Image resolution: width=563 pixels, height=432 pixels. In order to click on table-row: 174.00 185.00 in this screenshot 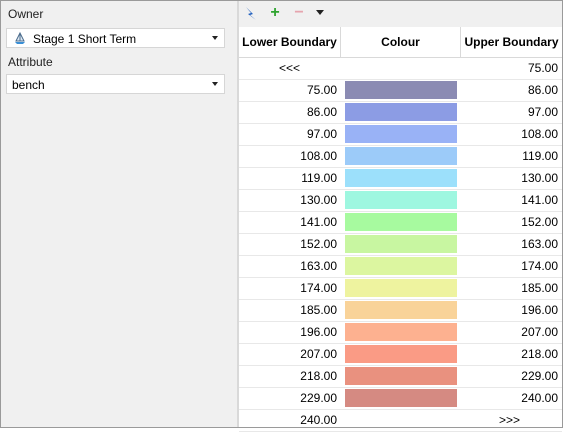, I will do `click(400, 288)`.